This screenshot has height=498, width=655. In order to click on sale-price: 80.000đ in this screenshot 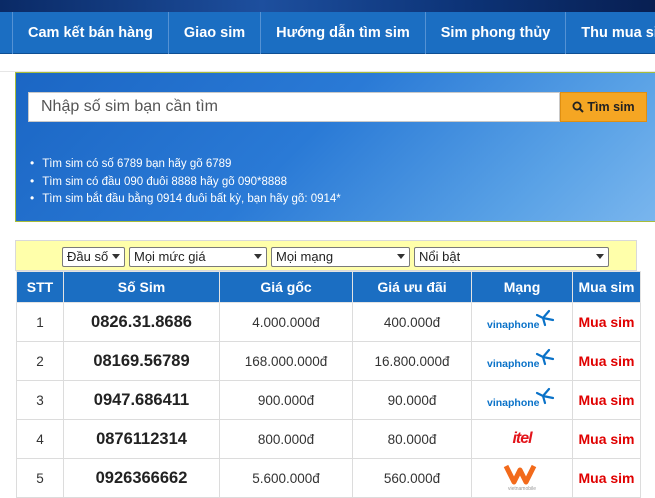, I will do `click(412, 439)`.